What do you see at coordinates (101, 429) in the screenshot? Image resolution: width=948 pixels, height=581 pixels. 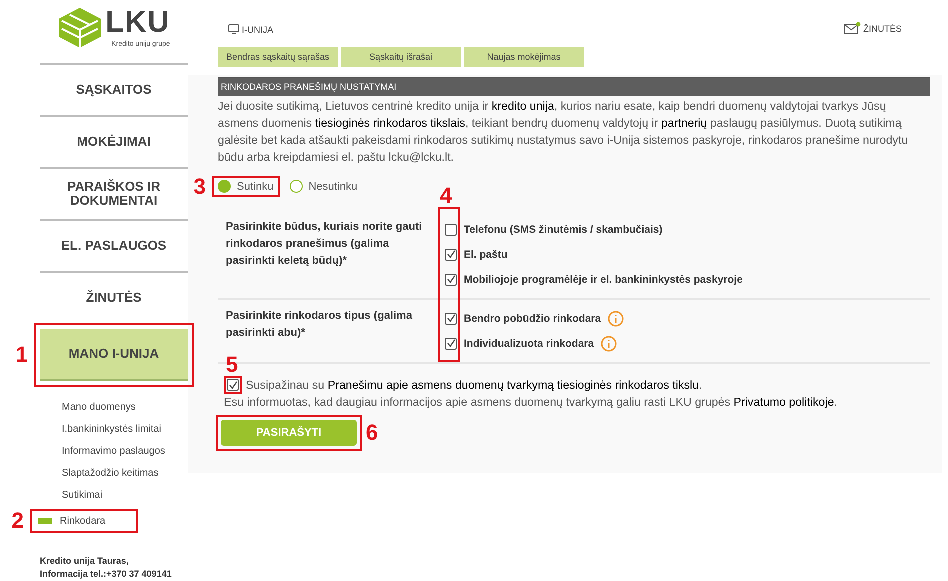 I see `subnav-item: I.bankininkystės limitai` at bounding box center [101, 429].